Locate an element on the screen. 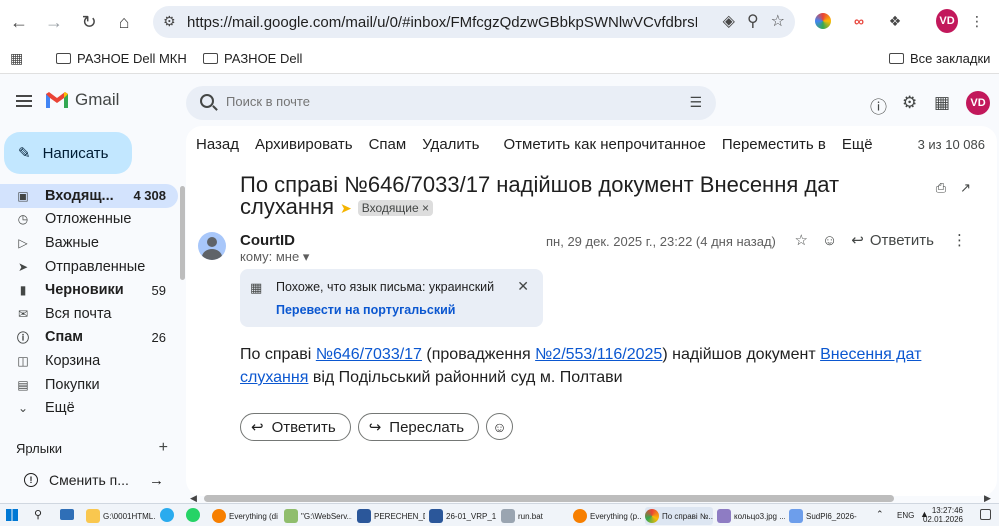  message-actions: ☆ ☺ ↩ Ответить ⋮ is located at coordinates (881, 240).